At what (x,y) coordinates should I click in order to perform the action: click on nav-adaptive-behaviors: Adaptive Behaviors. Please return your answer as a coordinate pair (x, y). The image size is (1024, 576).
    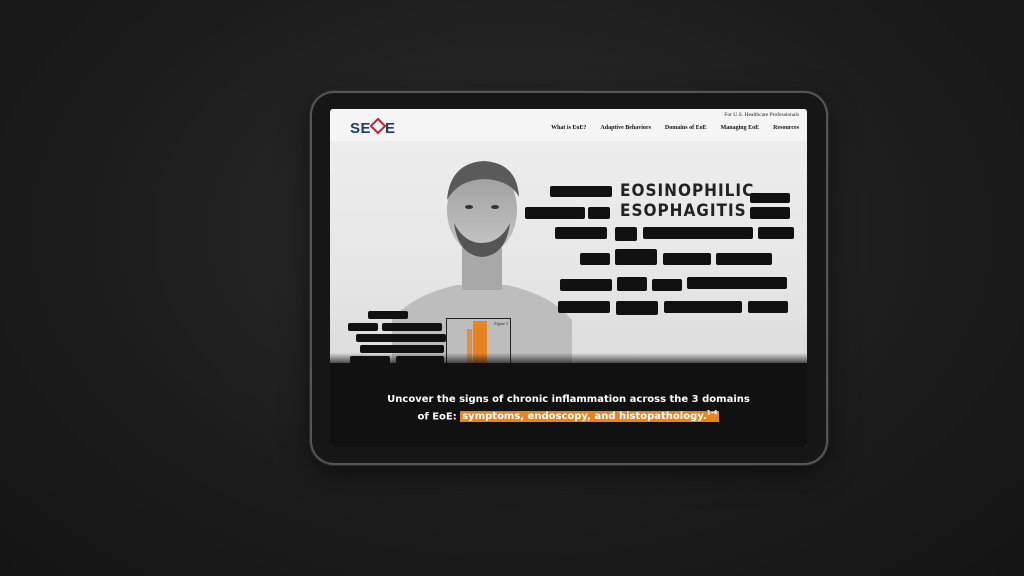
    Looking at the image, I should click on (625, 128).